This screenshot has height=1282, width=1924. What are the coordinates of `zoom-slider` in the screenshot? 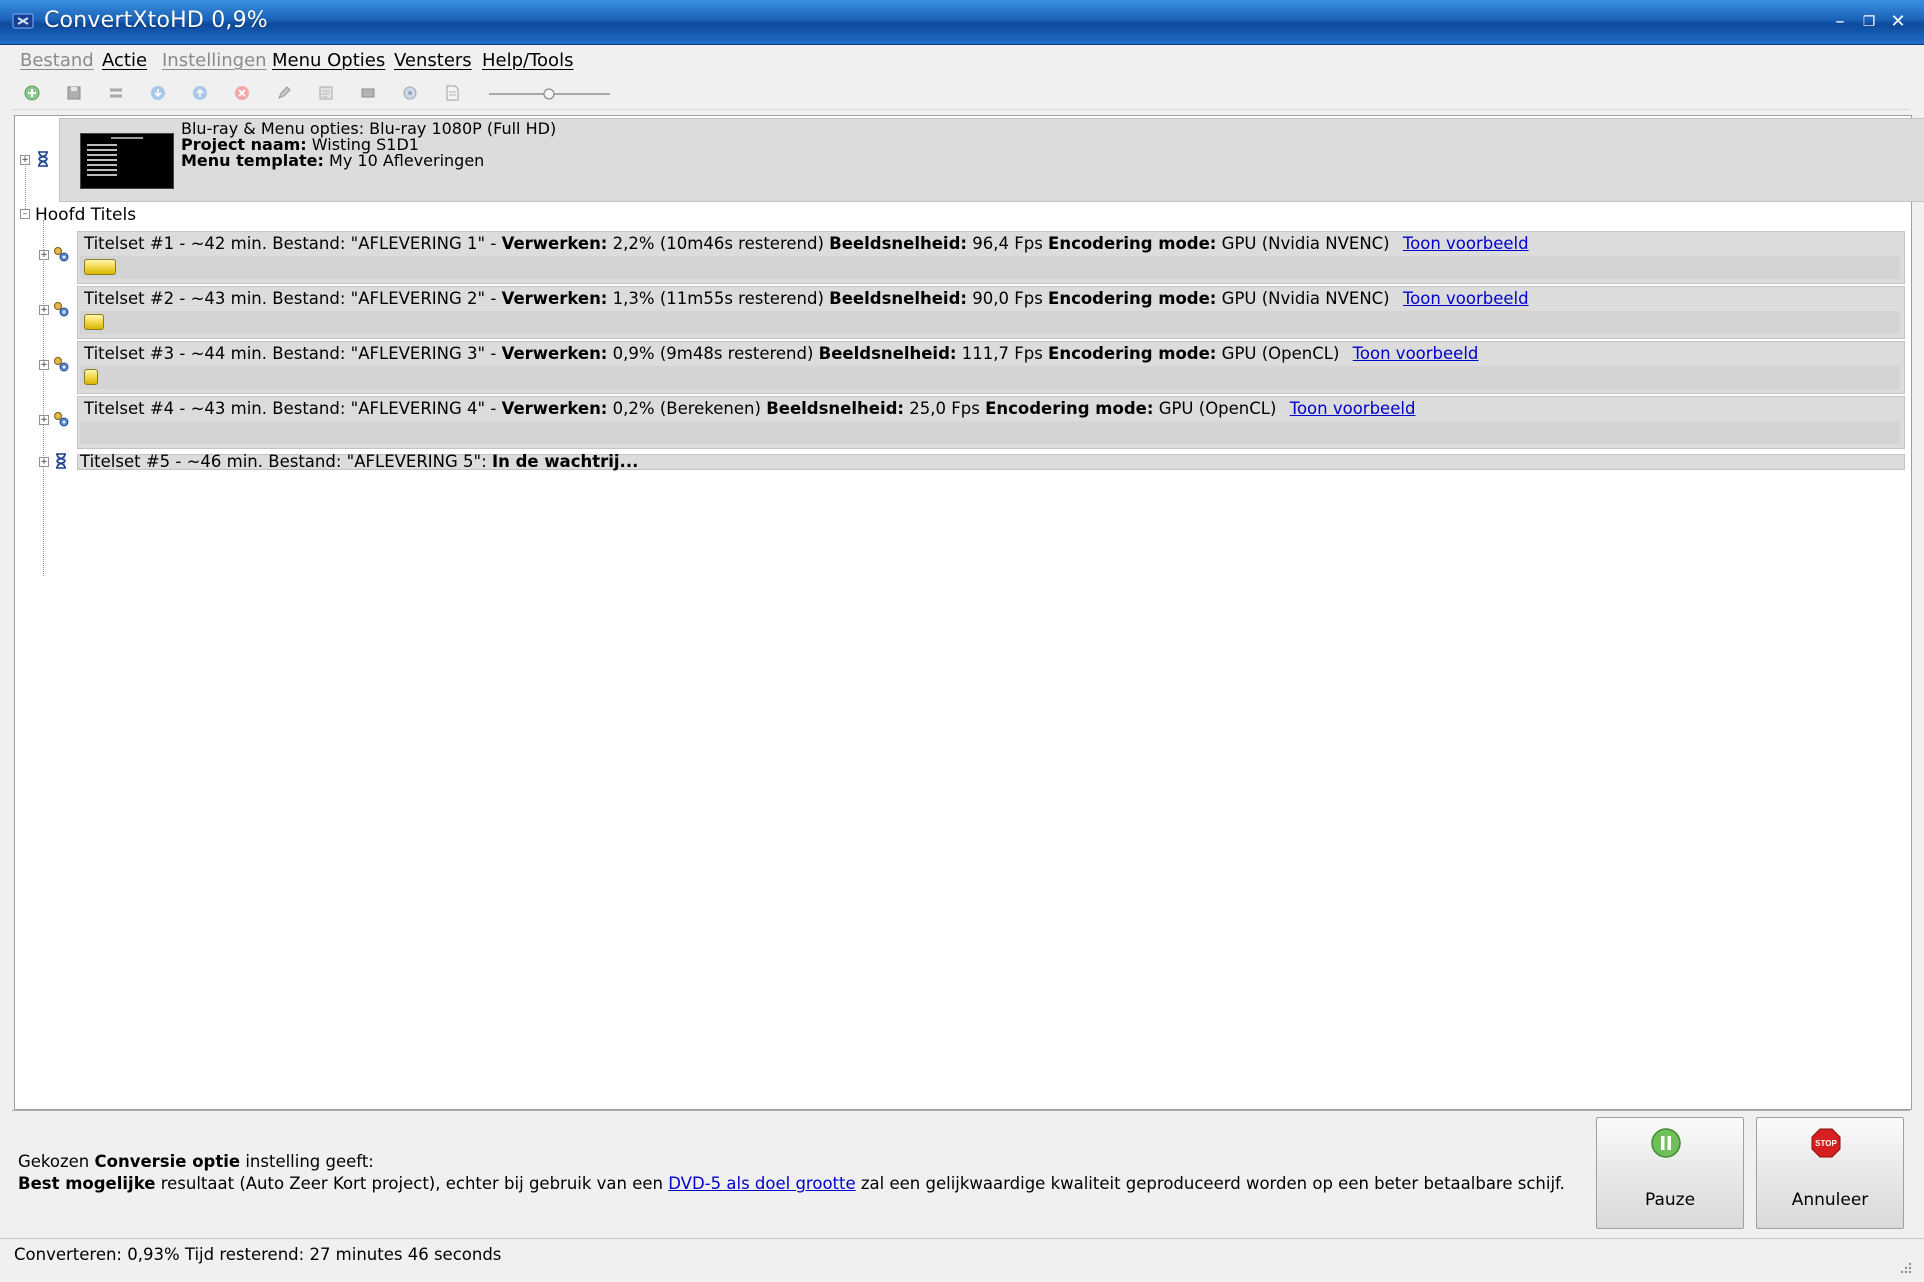 It's located at (549, 94).